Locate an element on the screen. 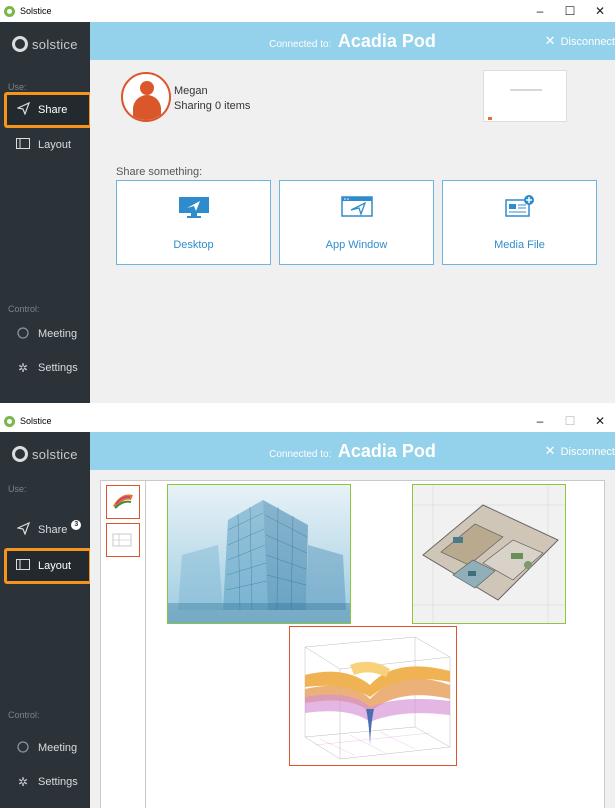 The image size is (615, 808). surface-plot-image is located at coordinates (373, 696).